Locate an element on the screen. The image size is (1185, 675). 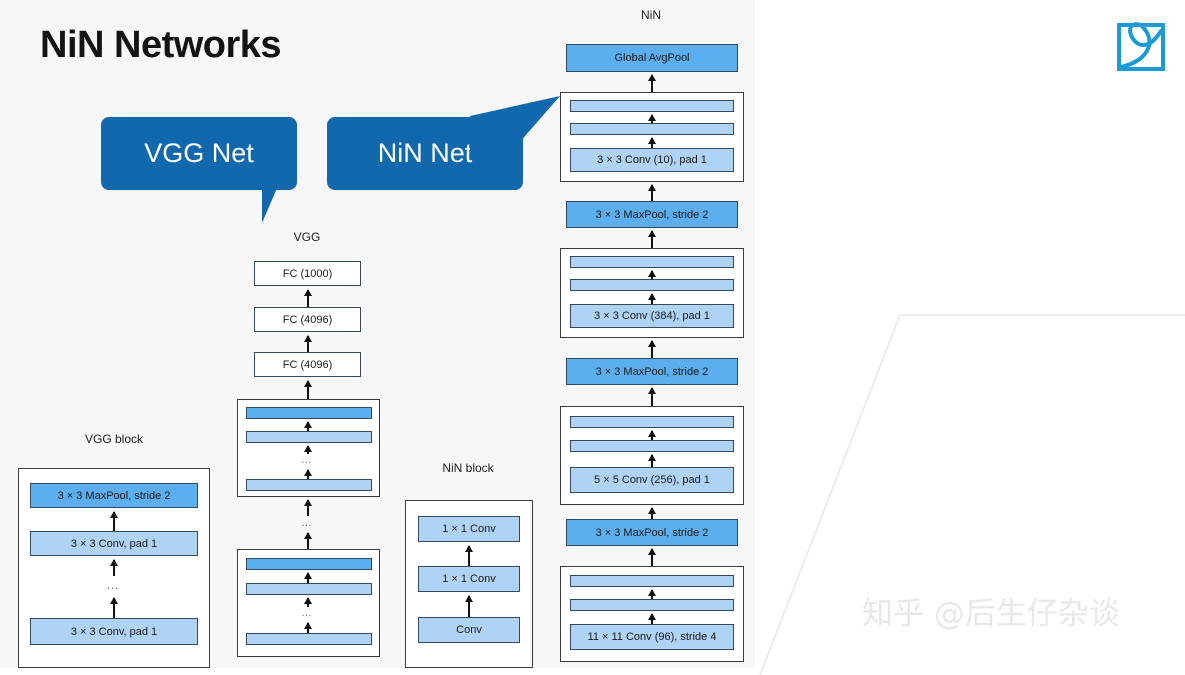
nin-net-block-conv256-label: 5 × 5 Conv (256), pad 1 is located at coordinates (652, 480).